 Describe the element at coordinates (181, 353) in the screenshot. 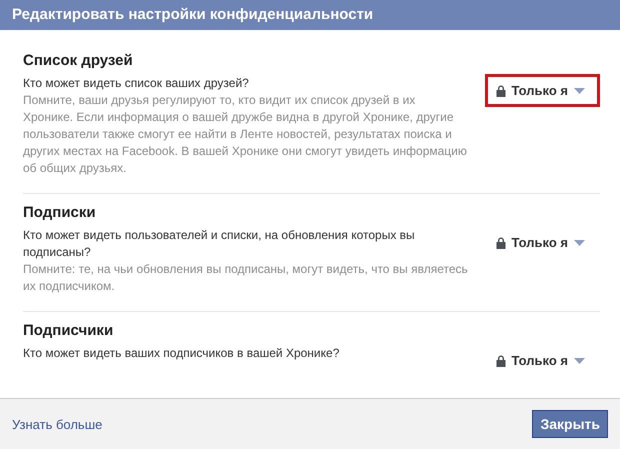

I see `question-text: Кто может видеть ваших подписчиков в вашей Хронике?` at that location.